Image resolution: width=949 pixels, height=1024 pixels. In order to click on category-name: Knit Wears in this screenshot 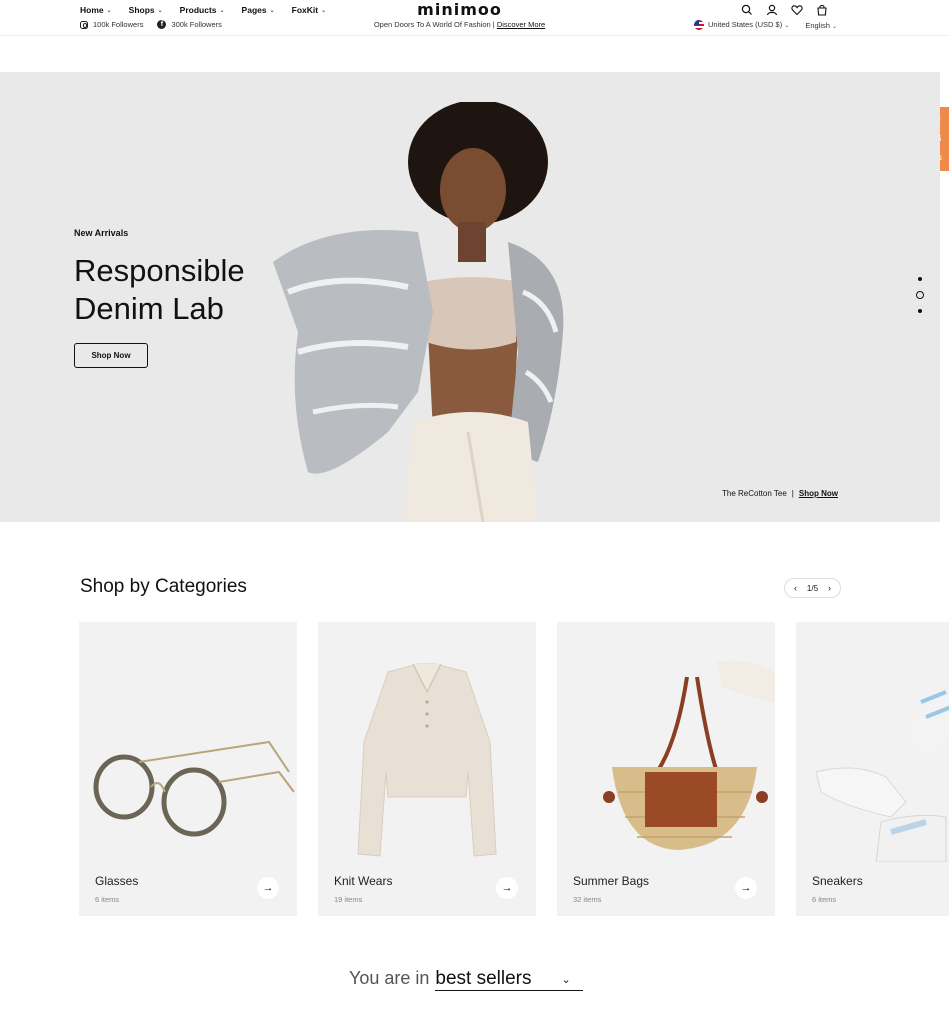, I will do `click(363, 881)`.